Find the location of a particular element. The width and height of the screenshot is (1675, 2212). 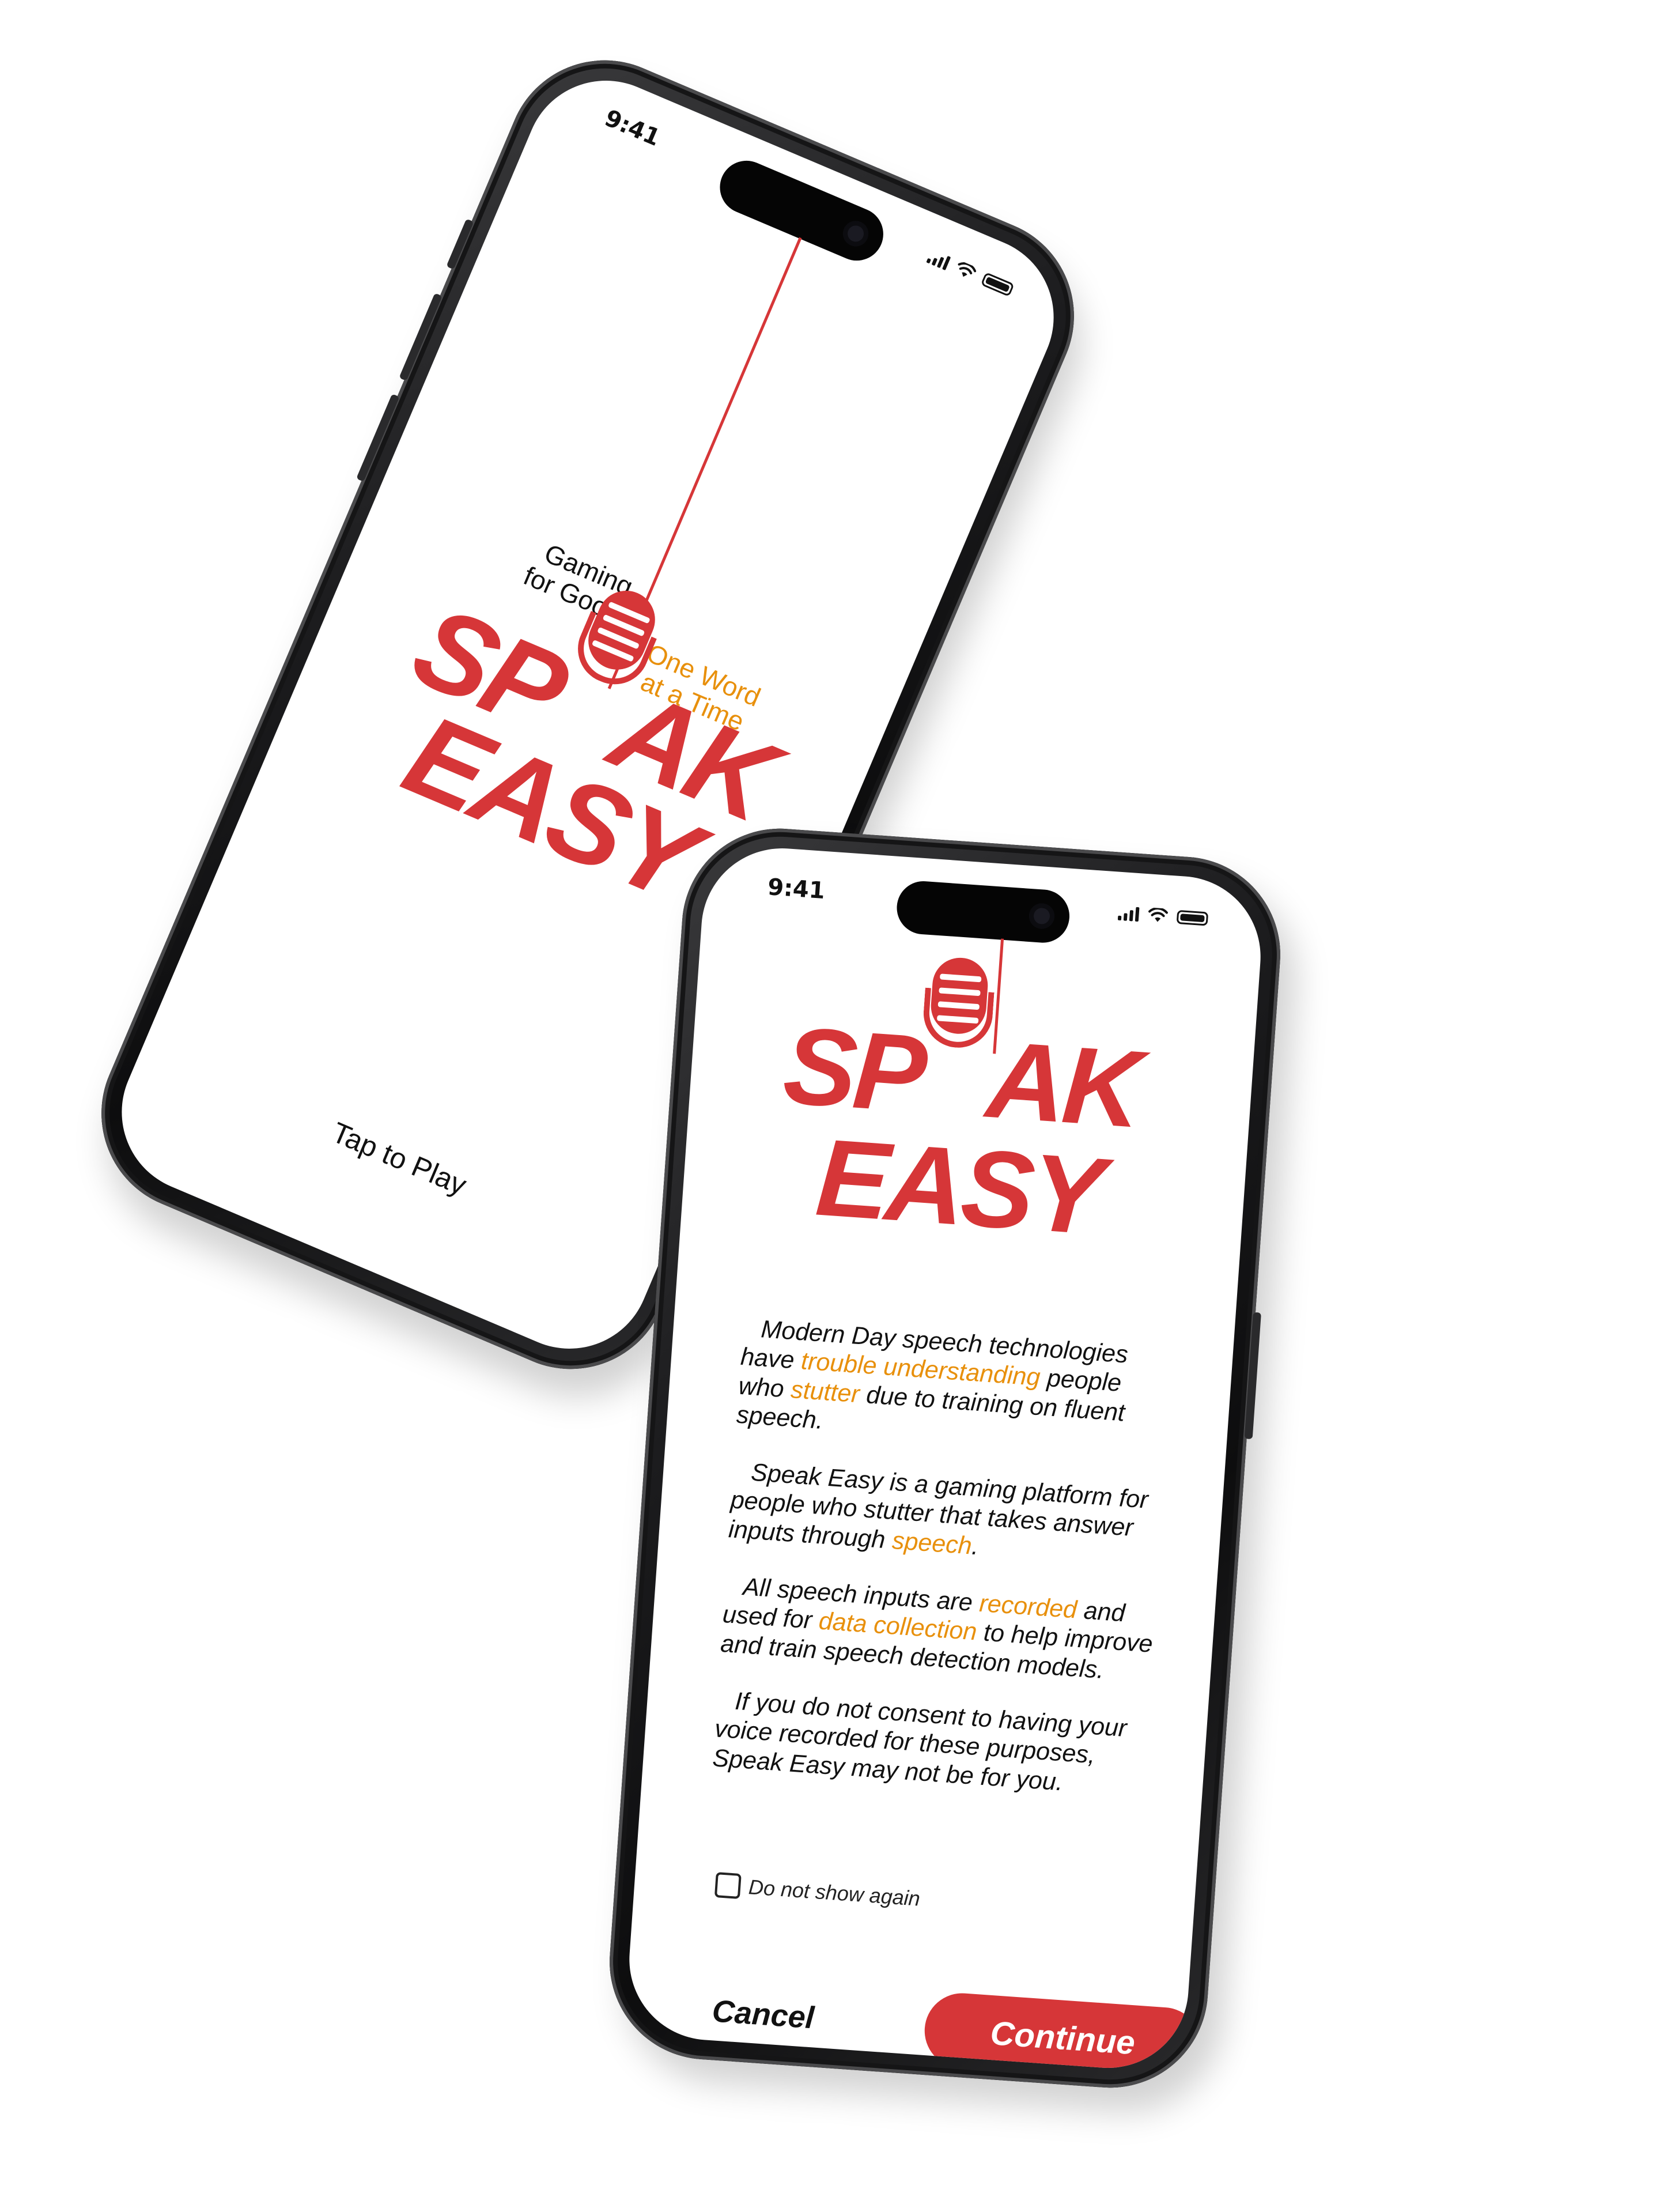

logo-text: SP is located at coordinates (854, 1070).